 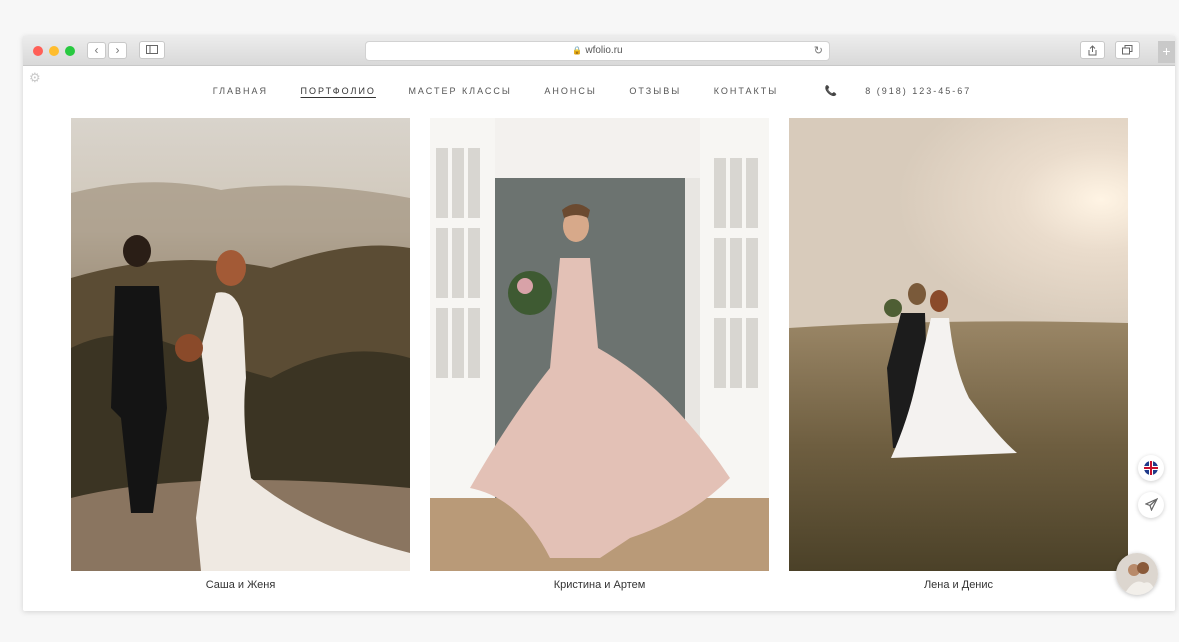 I want to click on forward-button: ›, so click(x=117, y=50).